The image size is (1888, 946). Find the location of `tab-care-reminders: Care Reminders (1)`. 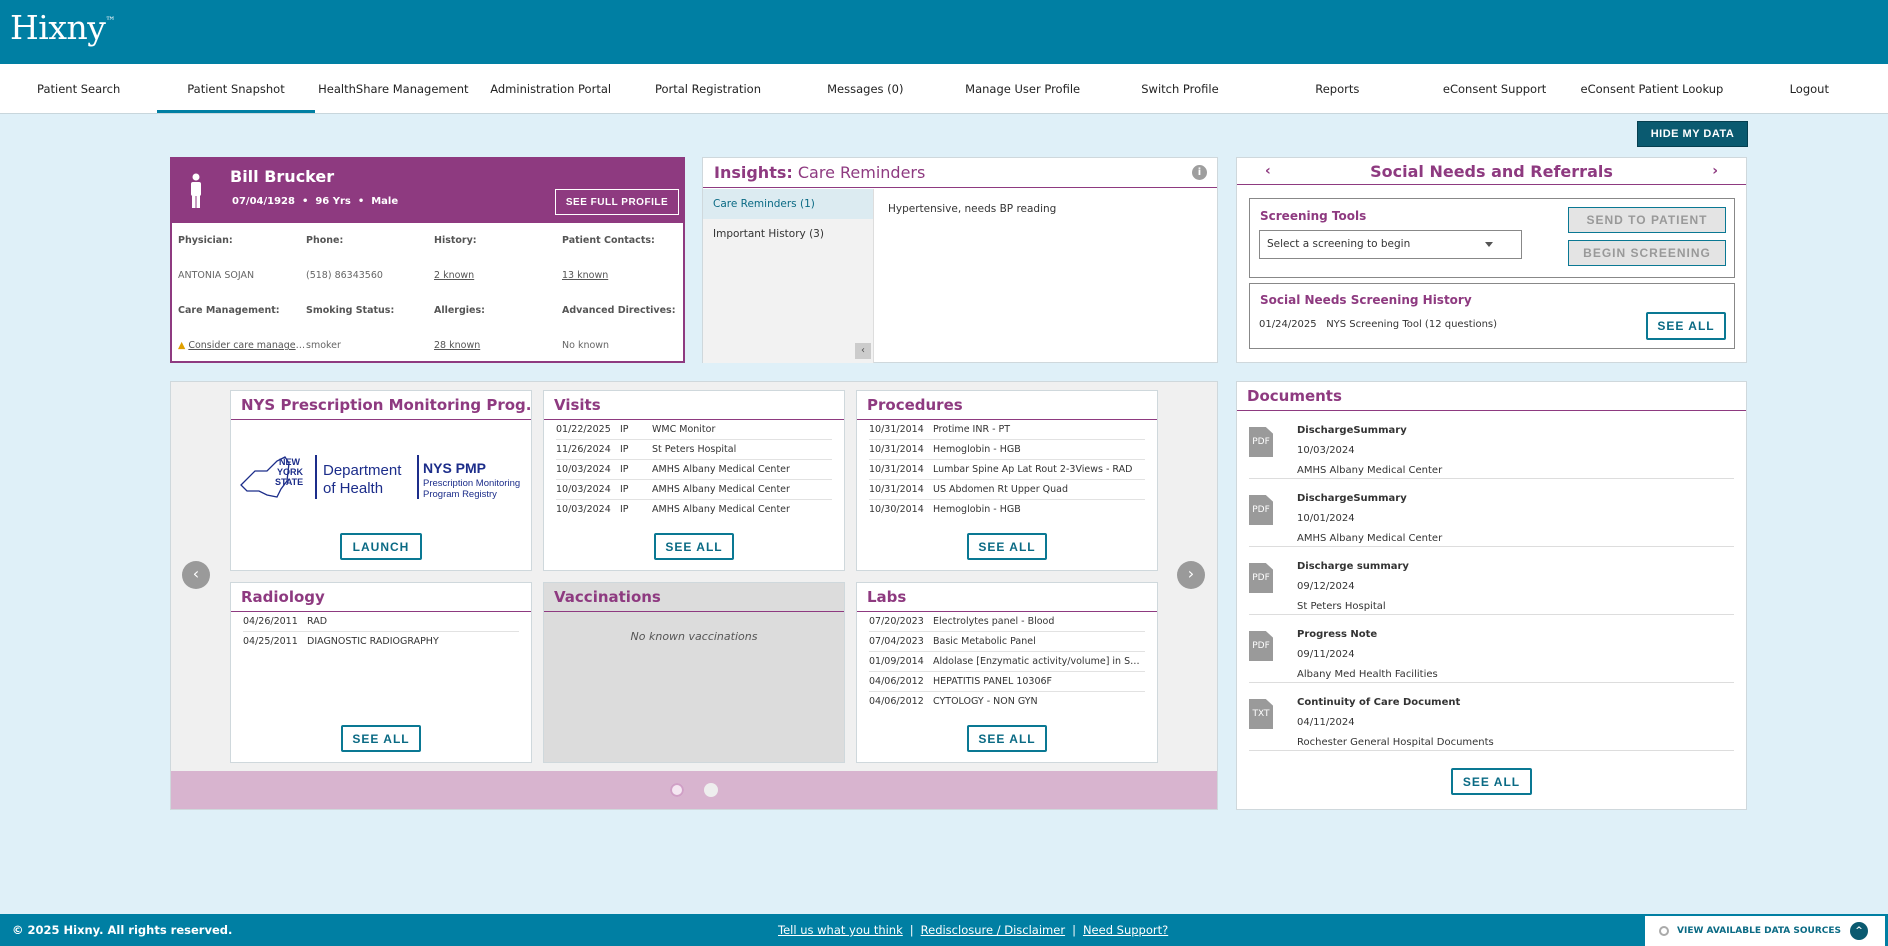

tab-care-reminders: Care Reminders (1) is located at coordinates (788, 204).